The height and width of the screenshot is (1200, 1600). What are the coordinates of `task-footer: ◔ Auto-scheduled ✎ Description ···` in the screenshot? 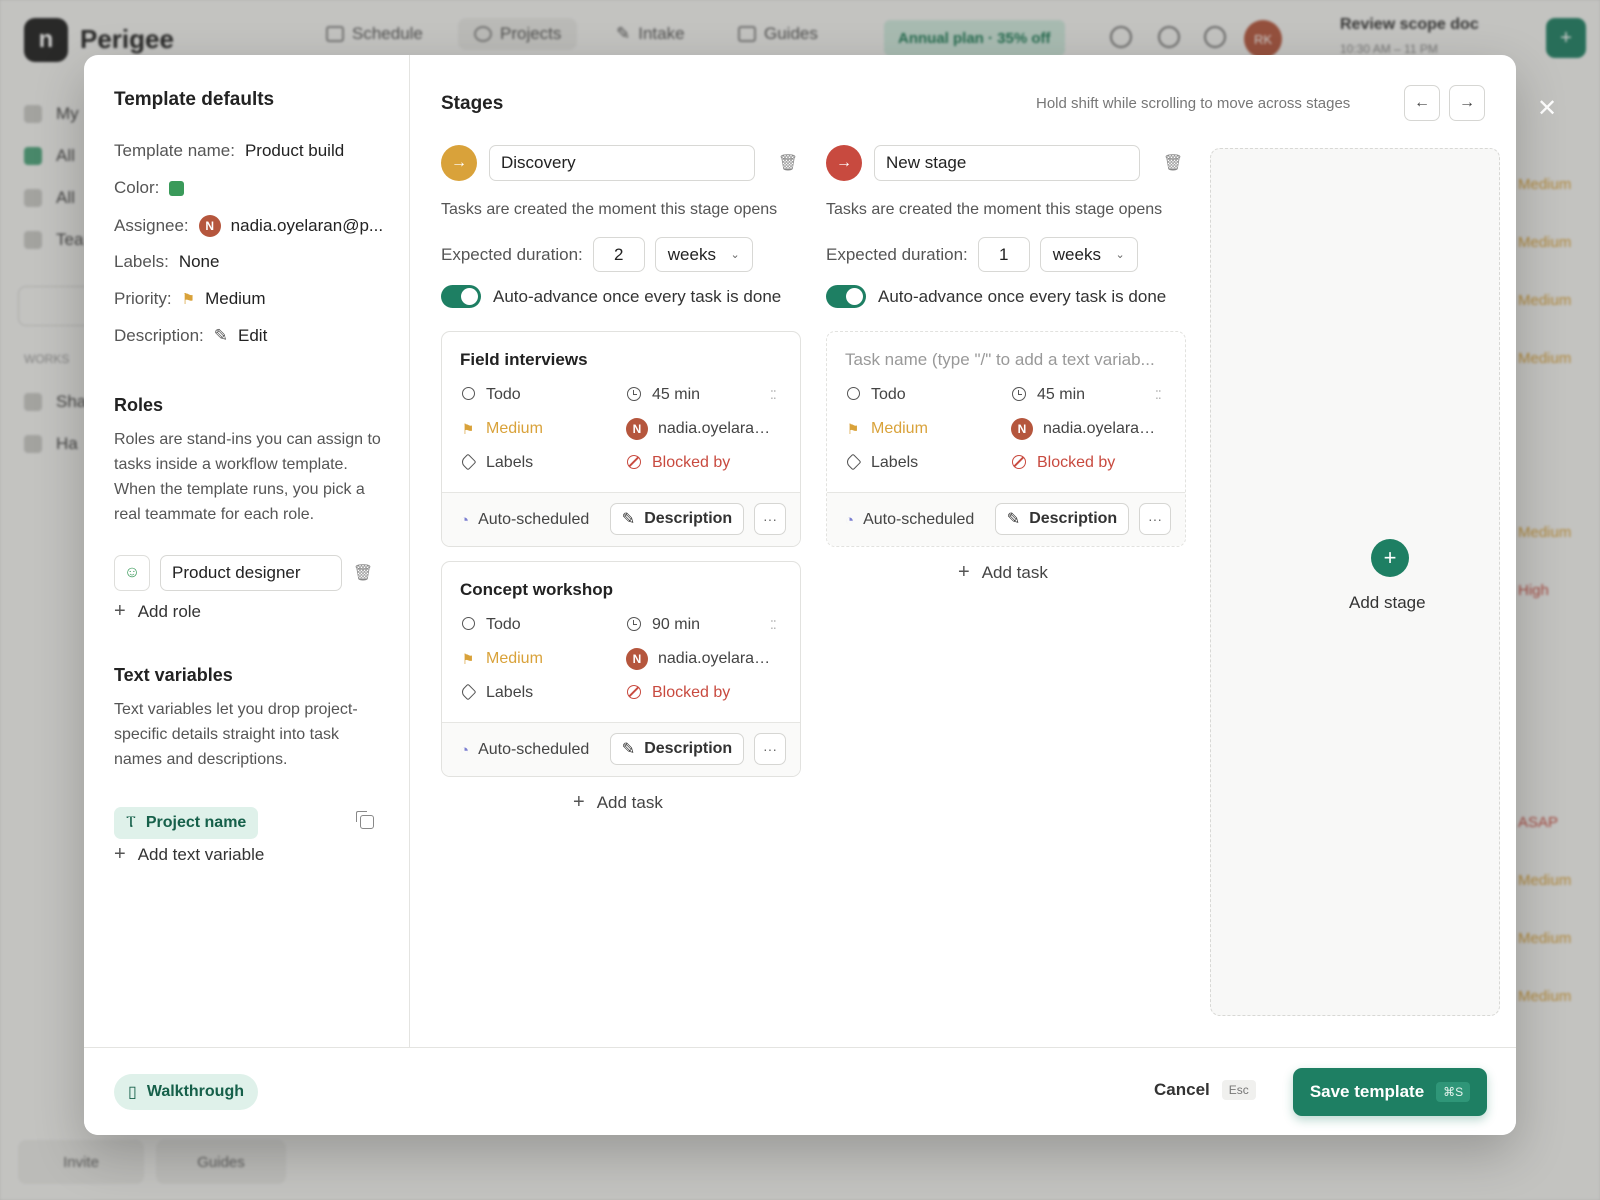 It's located at (1006, 519).